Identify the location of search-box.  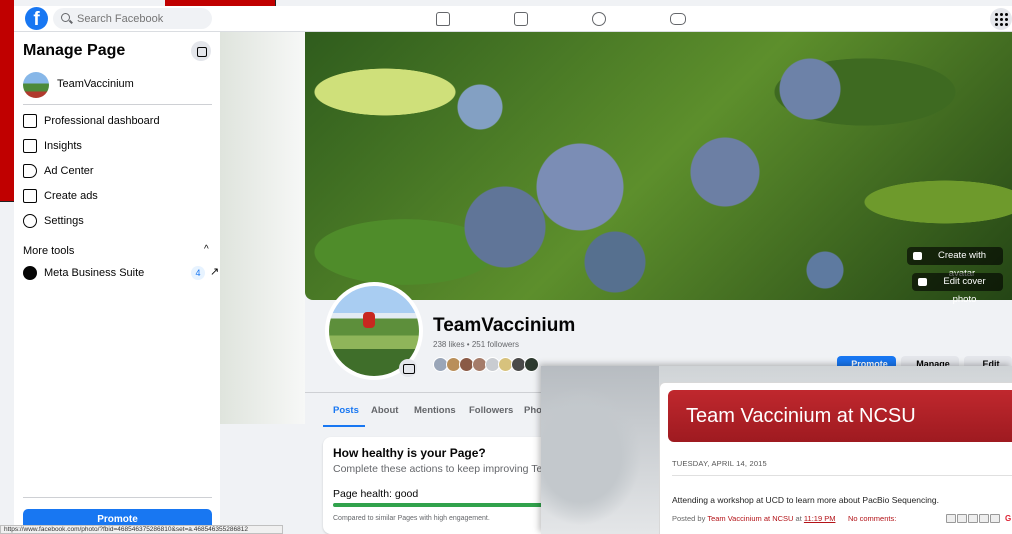
(132, 18).